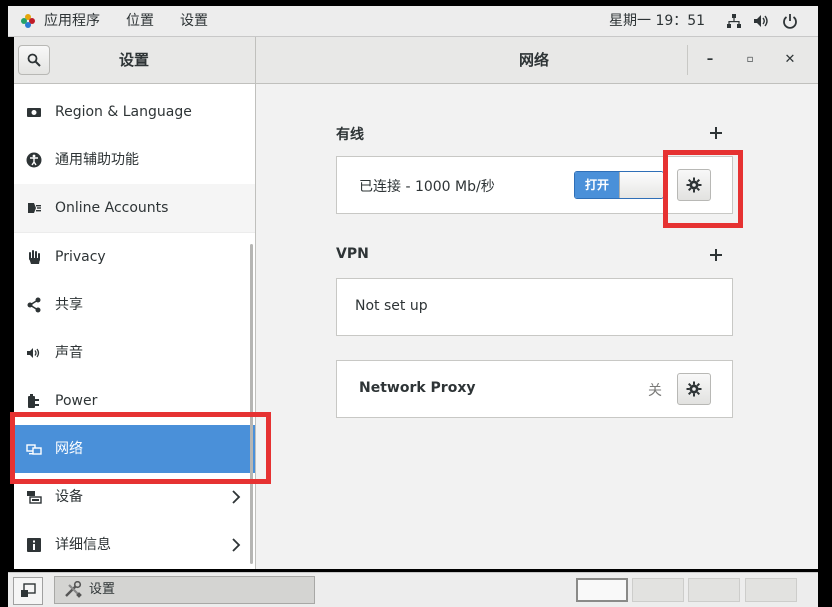 The height and width of the screenshot is (607, 832). What do you see at coordinates (391, 306) in the screenshot?
I see `vpn-status: Not set up` at bounding box center [391, 306].